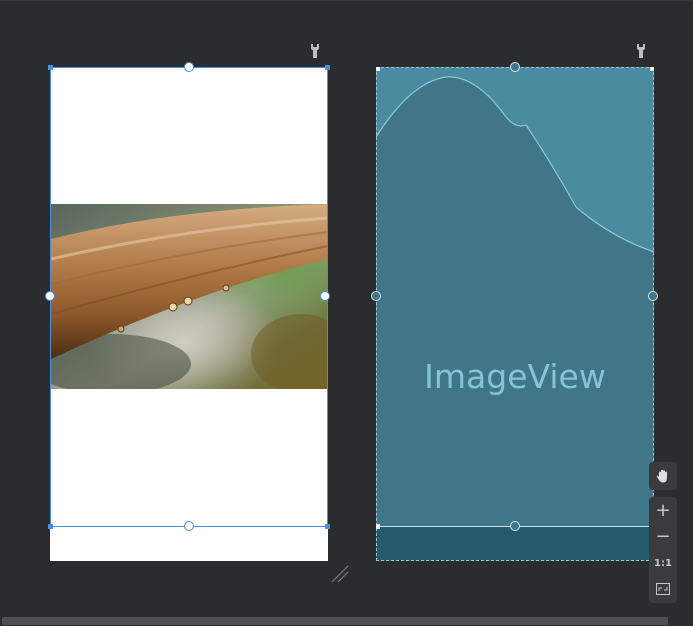  I want to click on fit-screen-button, so click(663, 589).